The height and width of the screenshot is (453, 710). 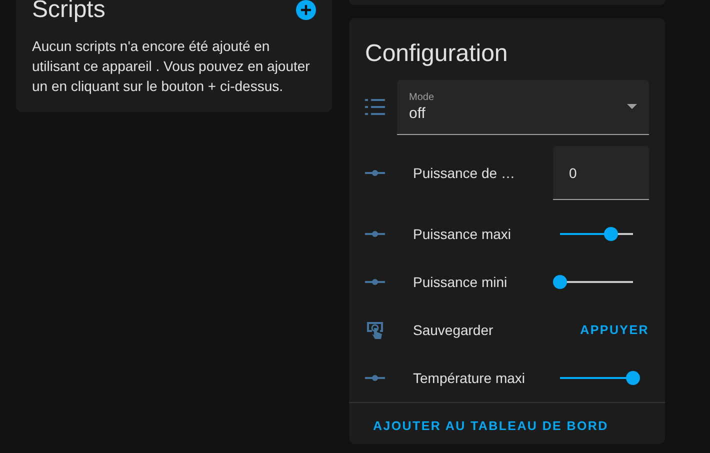 What do you see at coordinates (490, 426) in the screenshot?
I see `add-to-dashboard-button: AJOUTER AU TABLEAU DE BORD` at bounding box center [490, 426].